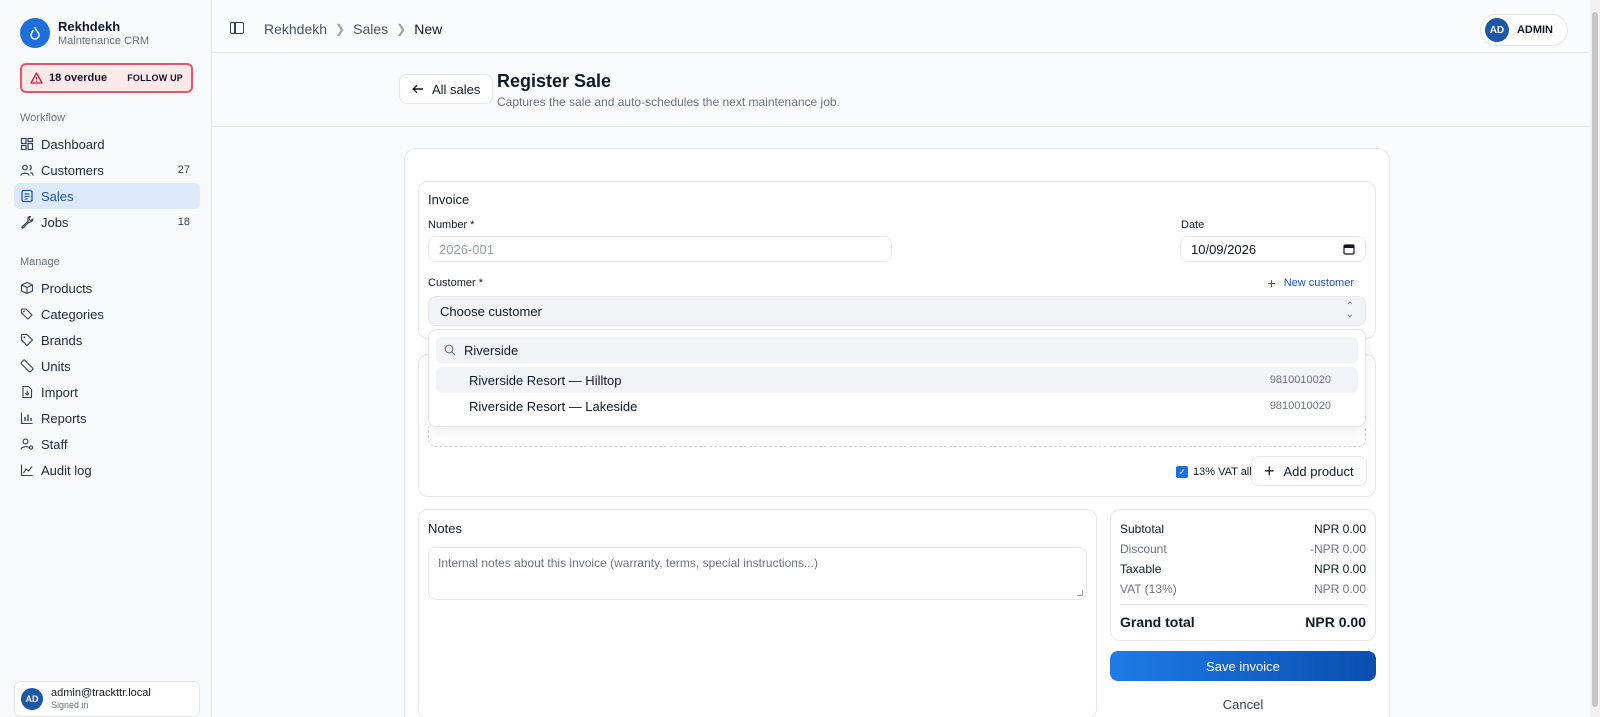 Image resolution: width=1600 pixels, height=717 pixels. I want to click on breadcrumb-item: Sales, so click(370, 29).